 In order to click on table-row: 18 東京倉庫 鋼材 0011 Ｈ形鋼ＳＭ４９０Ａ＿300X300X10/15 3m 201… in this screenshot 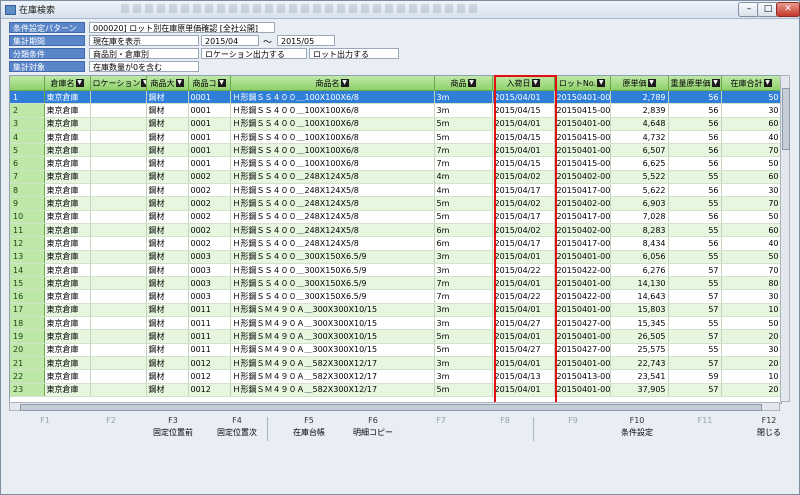, I will do `click(395, 323)`.